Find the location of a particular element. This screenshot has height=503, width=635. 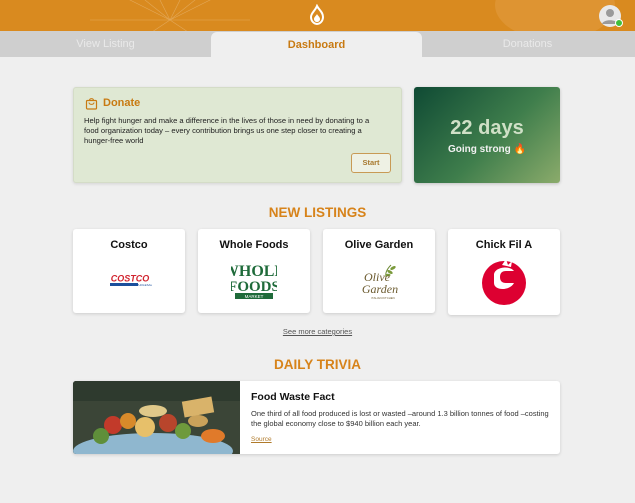

see-more-link: See more categories is located at coordinates (317, 331).